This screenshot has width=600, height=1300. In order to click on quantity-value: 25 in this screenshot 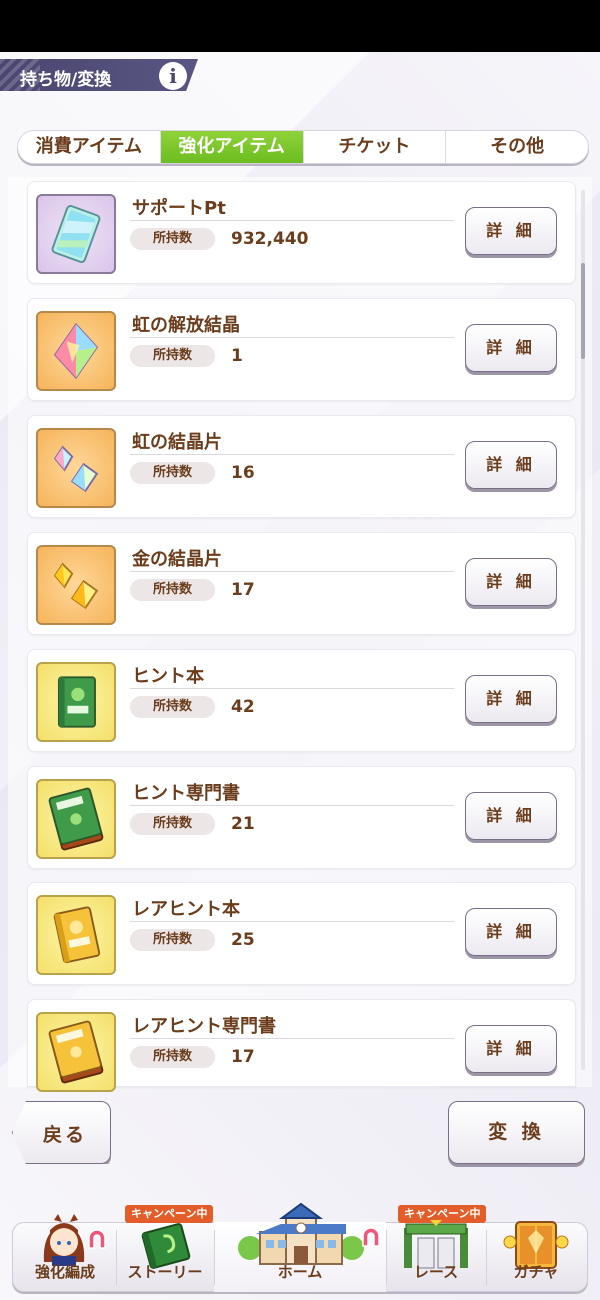, I will do `click(243, 940)`.